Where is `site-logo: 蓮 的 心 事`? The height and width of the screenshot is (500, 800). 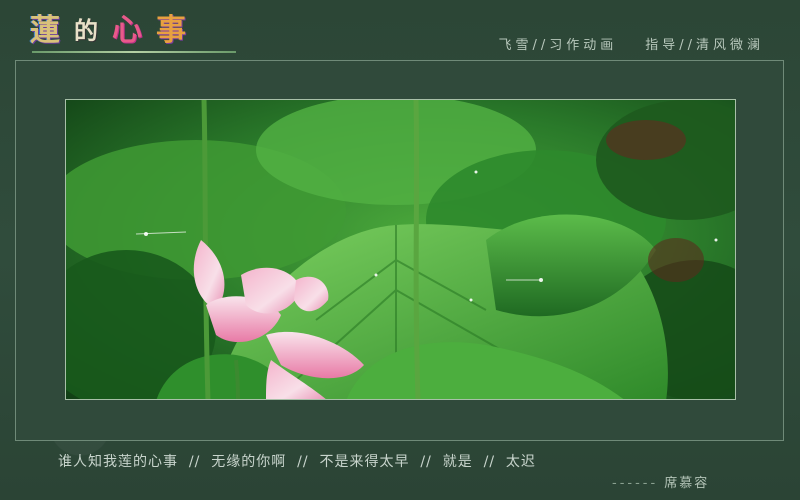
site-logo: 蓮 的 心 事 is located at coordinates (135, 31).